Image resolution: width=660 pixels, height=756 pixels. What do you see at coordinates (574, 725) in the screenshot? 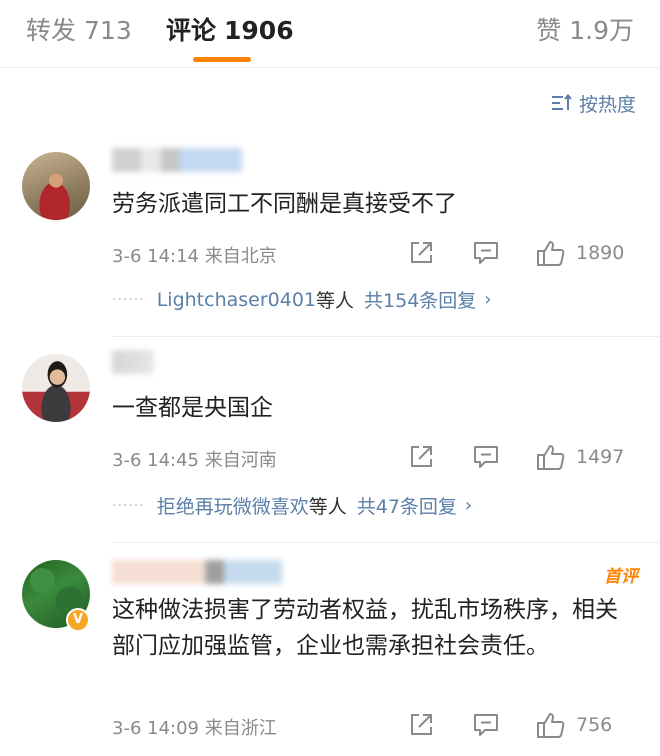
I see `like-button: 756` at bounding box center [574, 725].